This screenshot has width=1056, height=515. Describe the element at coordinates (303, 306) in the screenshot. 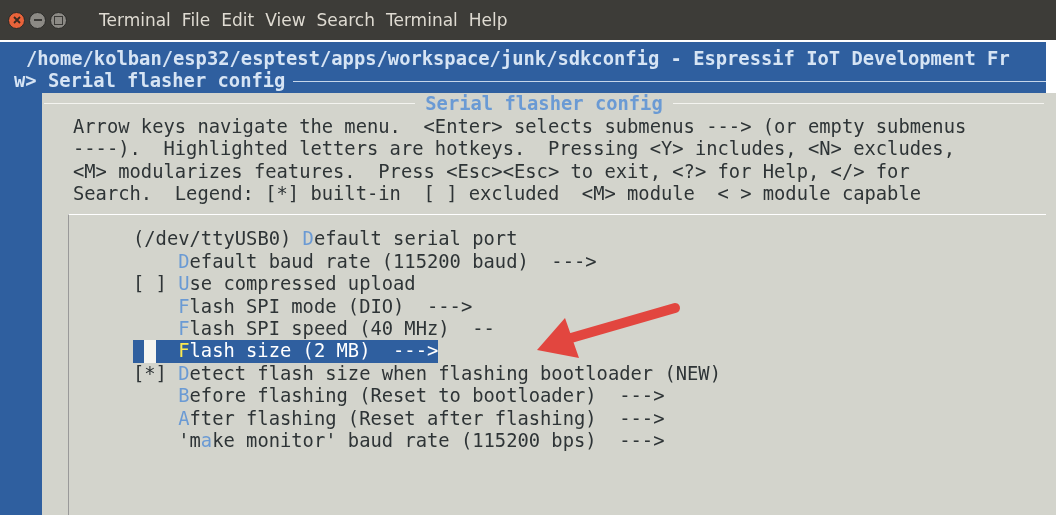

I see `menu-item: Flash SPI mode (DIO) --->` at that location.